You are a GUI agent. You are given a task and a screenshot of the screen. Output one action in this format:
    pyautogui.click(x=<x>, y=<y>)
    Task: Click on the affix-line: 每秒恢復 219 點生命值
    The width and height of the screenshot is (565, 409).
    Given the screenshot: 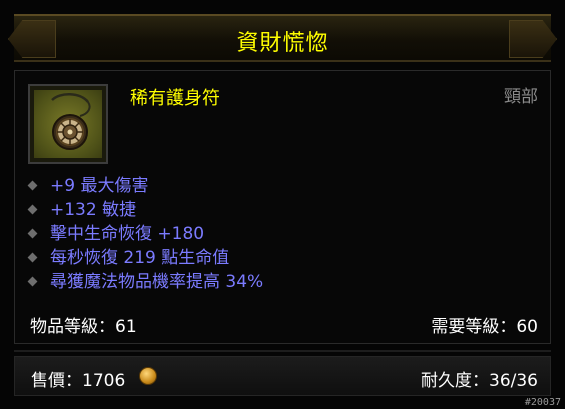 What is the action you would take?
    pyautogui.click(x=143, y=258)
    